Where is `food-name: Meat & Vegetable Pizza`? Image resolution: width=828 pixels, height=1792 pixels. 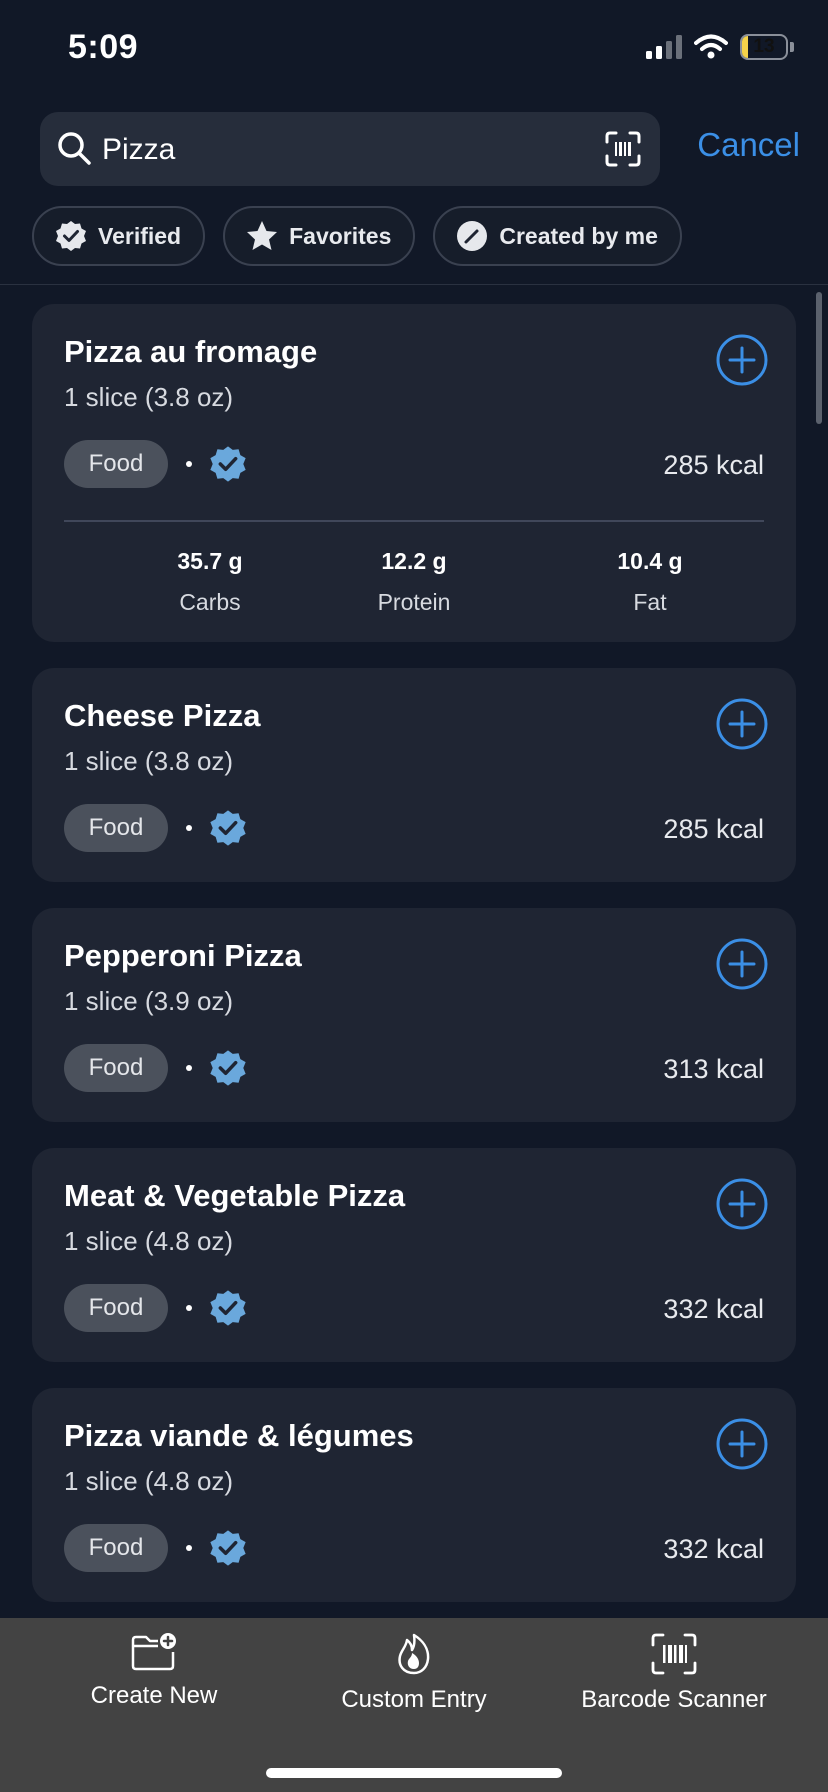
food-name: Meat & Vegetable Pizza is located at coordinates (235, 1195).